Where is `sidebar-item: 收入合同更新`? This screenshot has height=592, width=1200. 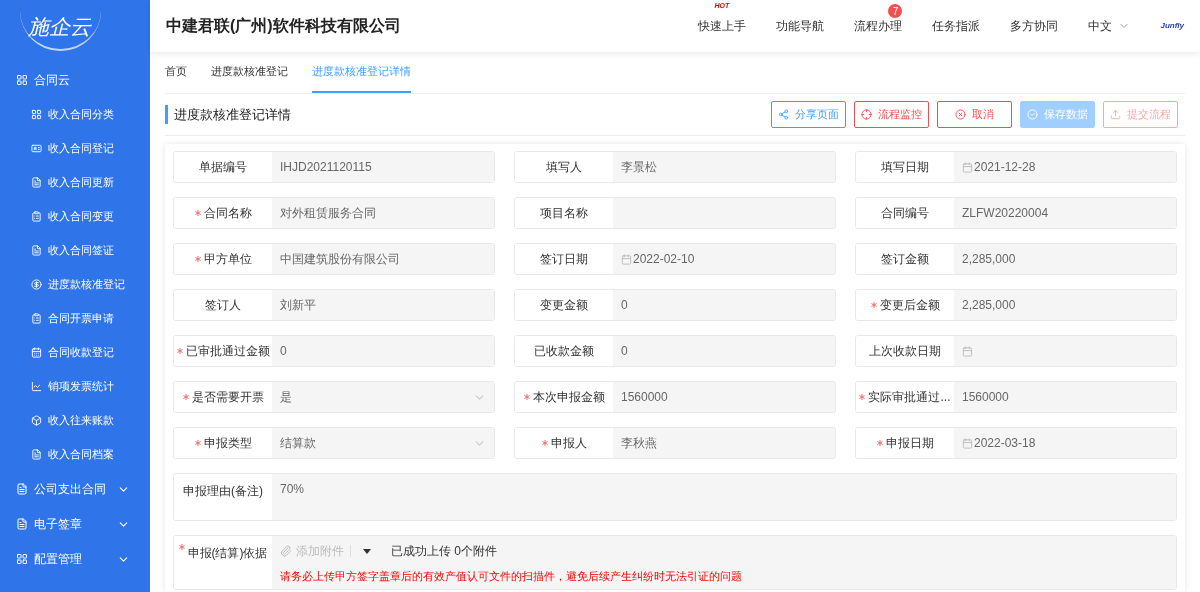 sidebar-item: 收入合同更新 is located at coordinates (75, 182).